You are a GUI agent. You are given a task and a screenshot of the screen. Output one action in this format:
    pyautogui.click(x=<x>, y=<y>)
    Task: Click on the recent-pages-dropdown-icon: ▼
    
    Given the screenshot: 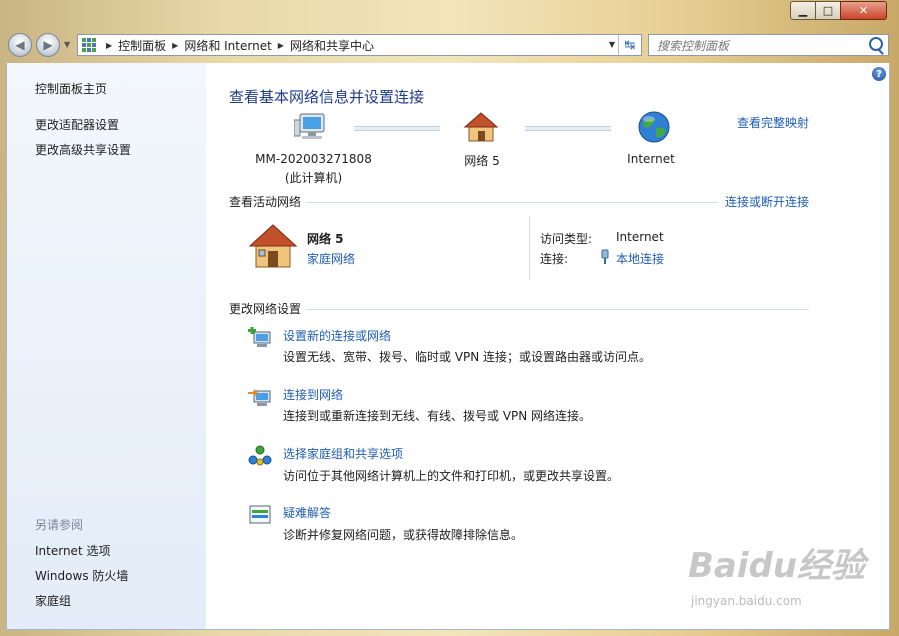 What is the action you would take?
    pyautogui.click(x=67, y=44)
    